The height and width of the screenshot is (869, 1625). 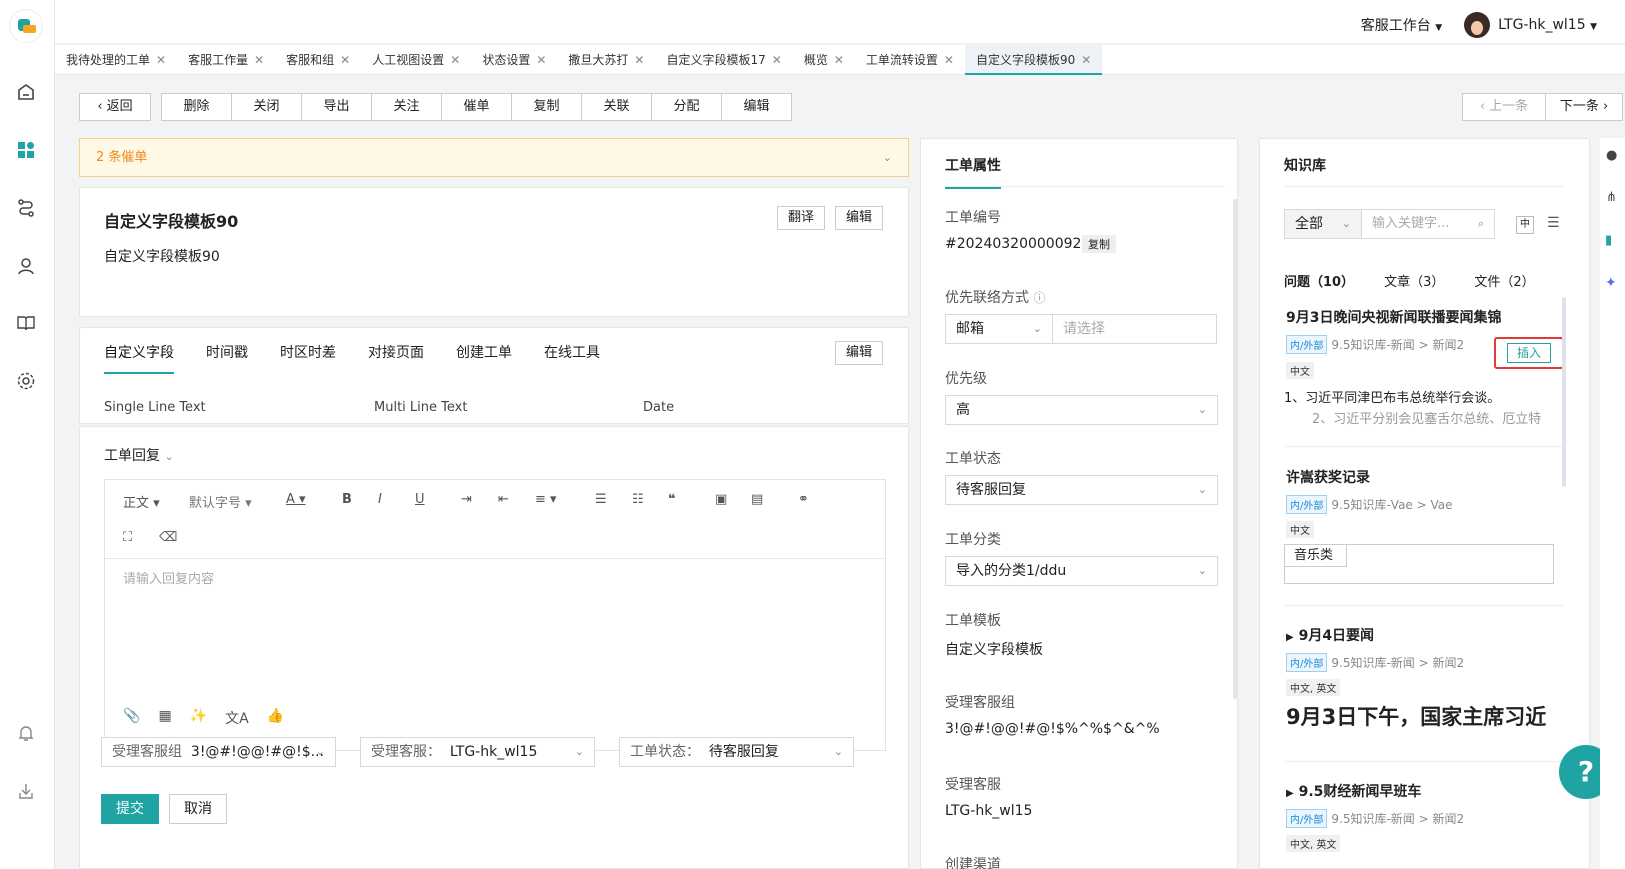 I want to click on video-icon: ▤, so click(x=757, y=499).